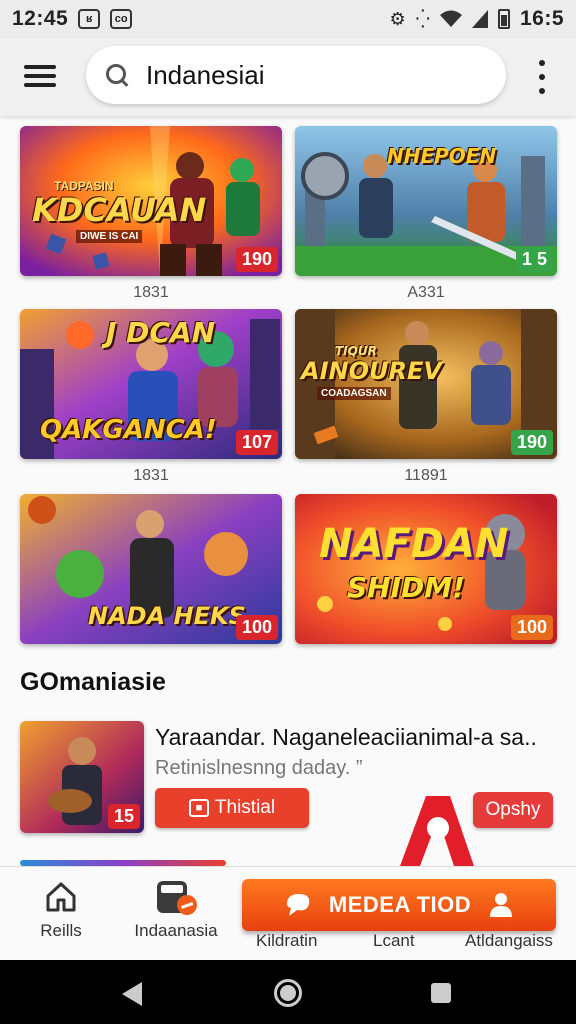  What do you see at coordinates (119, 210) in the screenshot?
I see `game-title: KDCAUAN` at bounding box center [119, 210].